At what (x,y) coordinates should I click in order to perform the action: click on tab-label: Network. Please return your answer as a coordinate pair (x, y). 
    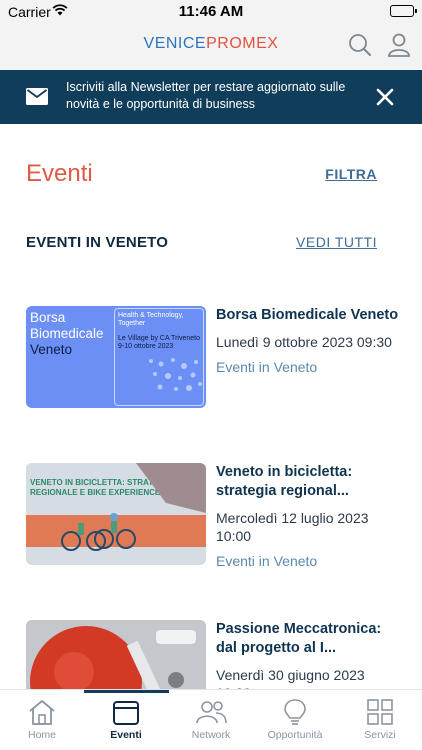
    Looking at the image, I should click on (211, 735).